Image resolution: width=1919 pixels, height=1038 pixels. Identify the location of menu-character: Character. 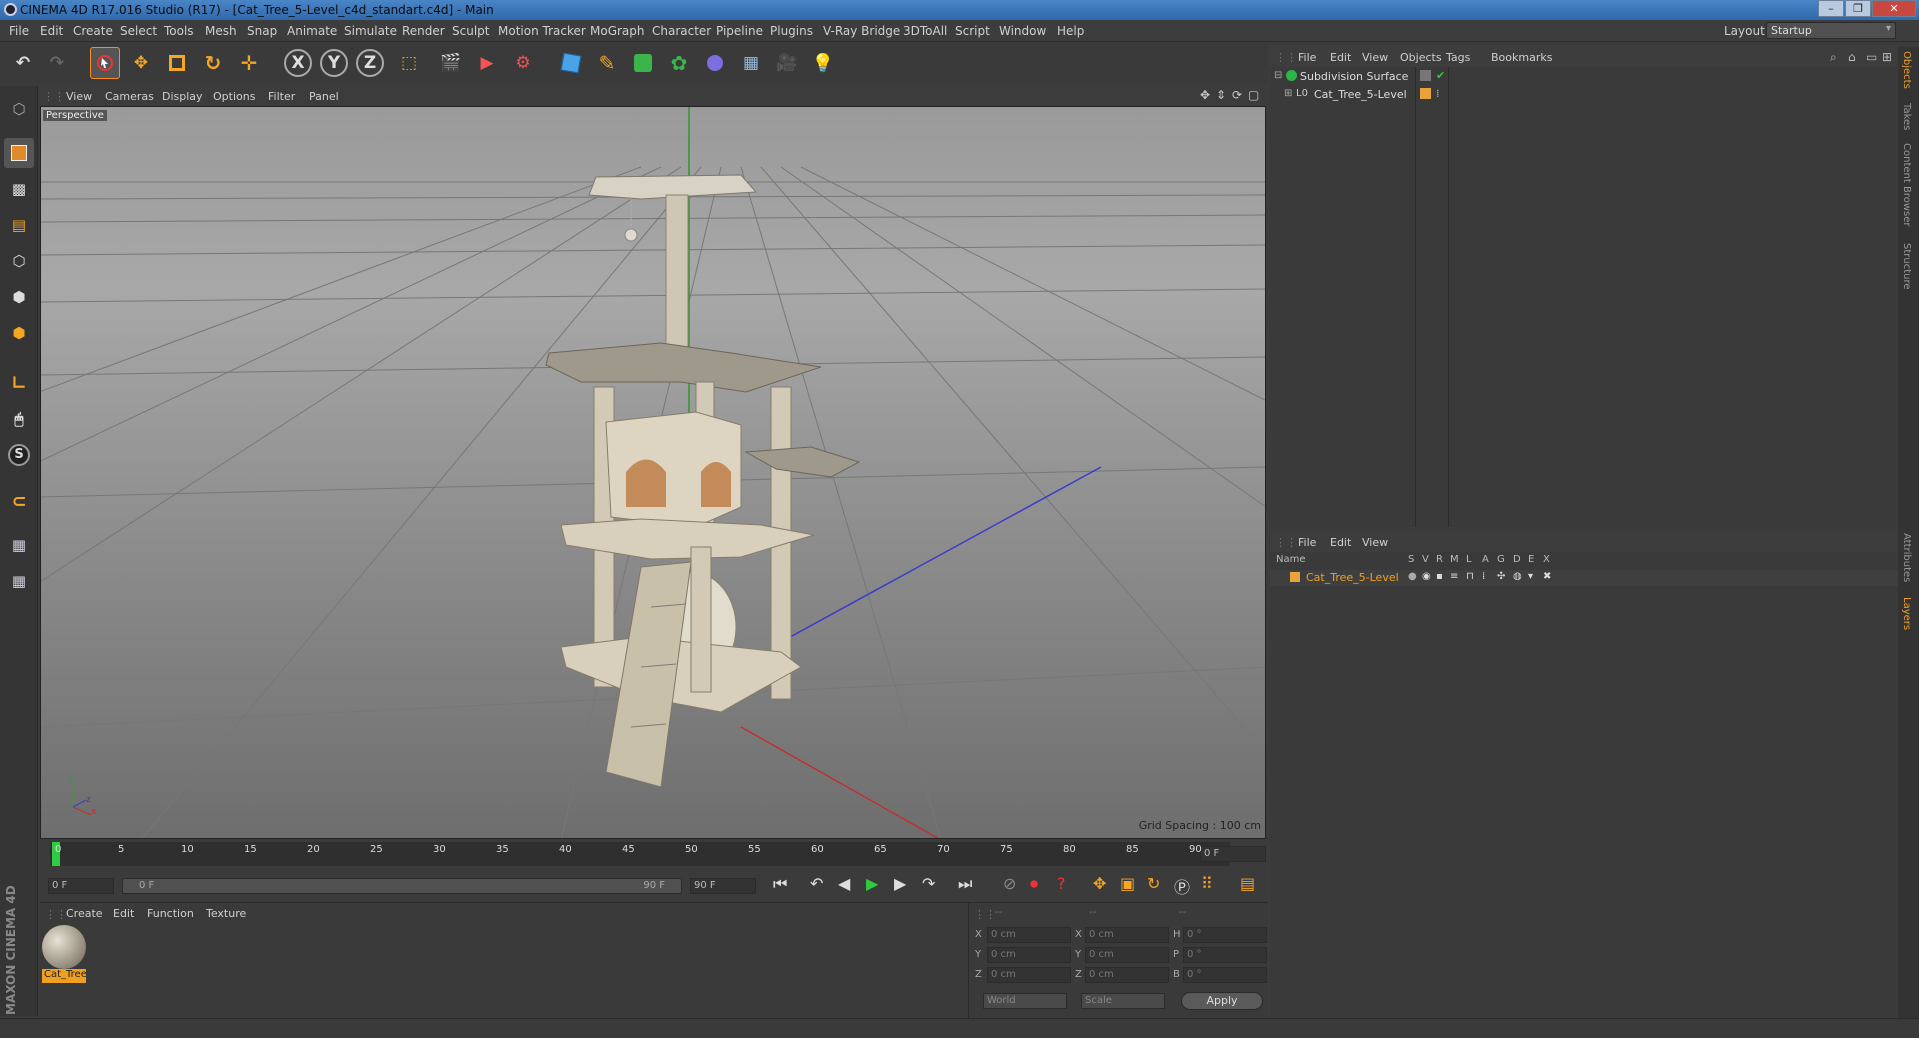
(681, 31).